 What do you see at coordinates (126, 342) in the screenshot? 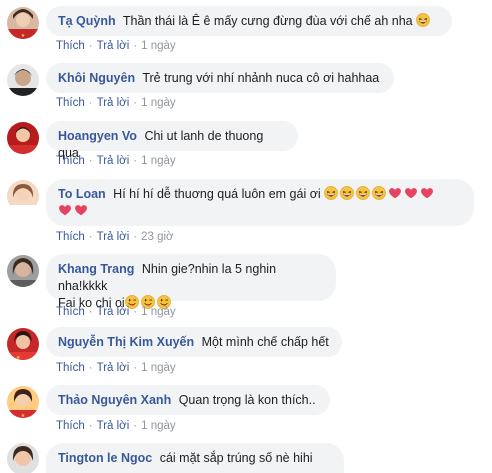
I see `comment-author-link: Nguyễn Thị Kim Xuyến` at bounding box center [126, 342].